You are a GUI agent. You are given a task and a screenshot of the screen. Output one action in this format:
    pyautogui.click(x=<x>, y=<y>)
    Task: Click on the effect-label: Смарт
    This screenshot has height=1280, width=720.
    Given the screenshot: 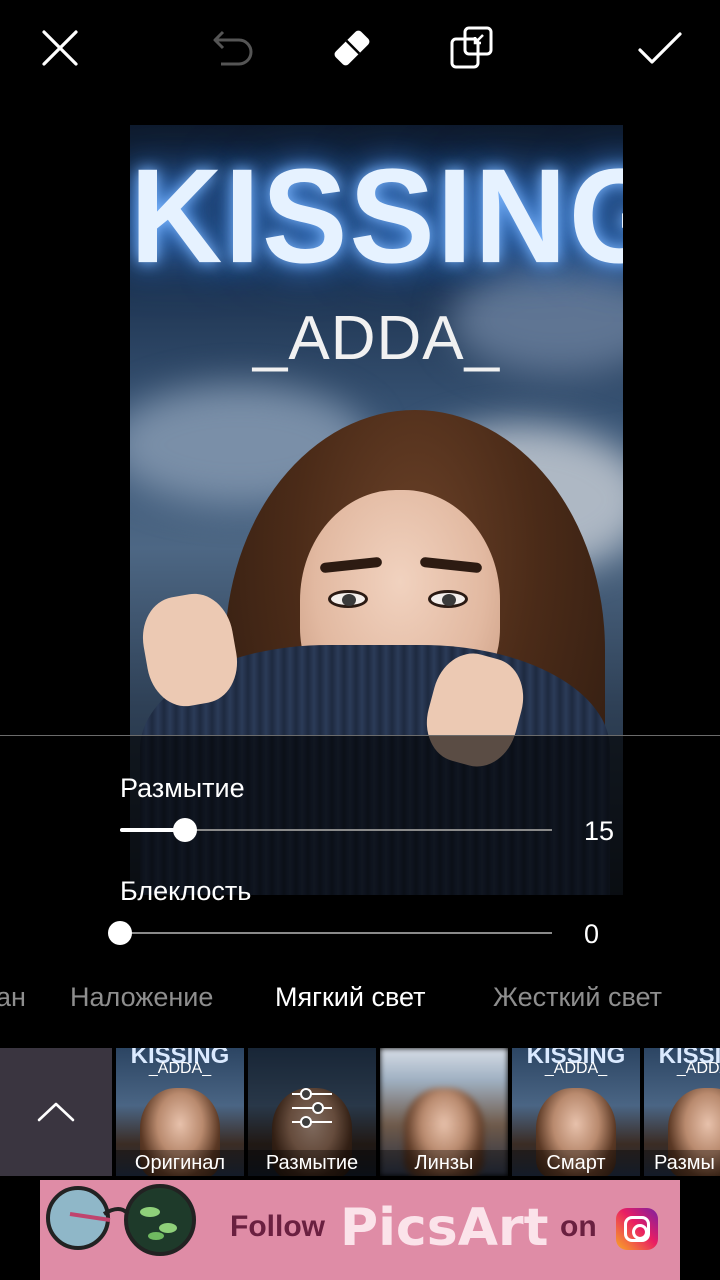 What is the action you would take?
    pyautogui.click(x=576, y=1163)
    